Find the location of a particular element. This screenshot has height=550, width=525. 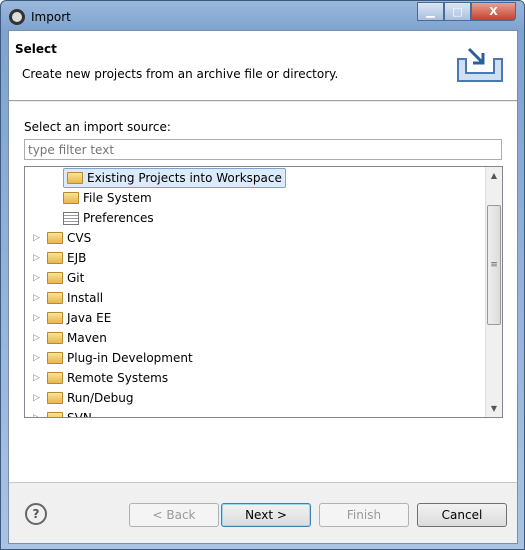

tree-item: ▷ SVN is located at coordinates (62, 413).